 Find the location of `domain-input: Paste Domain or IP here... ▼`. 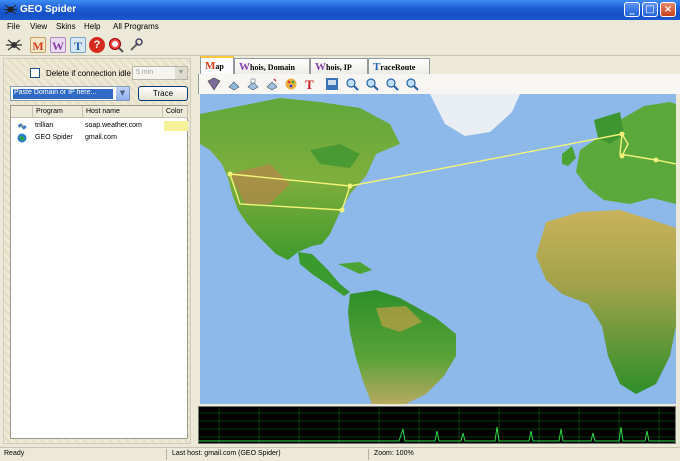

domain-input: Paste Domain or IP here... ▼ is located at coordinates (70, 93).